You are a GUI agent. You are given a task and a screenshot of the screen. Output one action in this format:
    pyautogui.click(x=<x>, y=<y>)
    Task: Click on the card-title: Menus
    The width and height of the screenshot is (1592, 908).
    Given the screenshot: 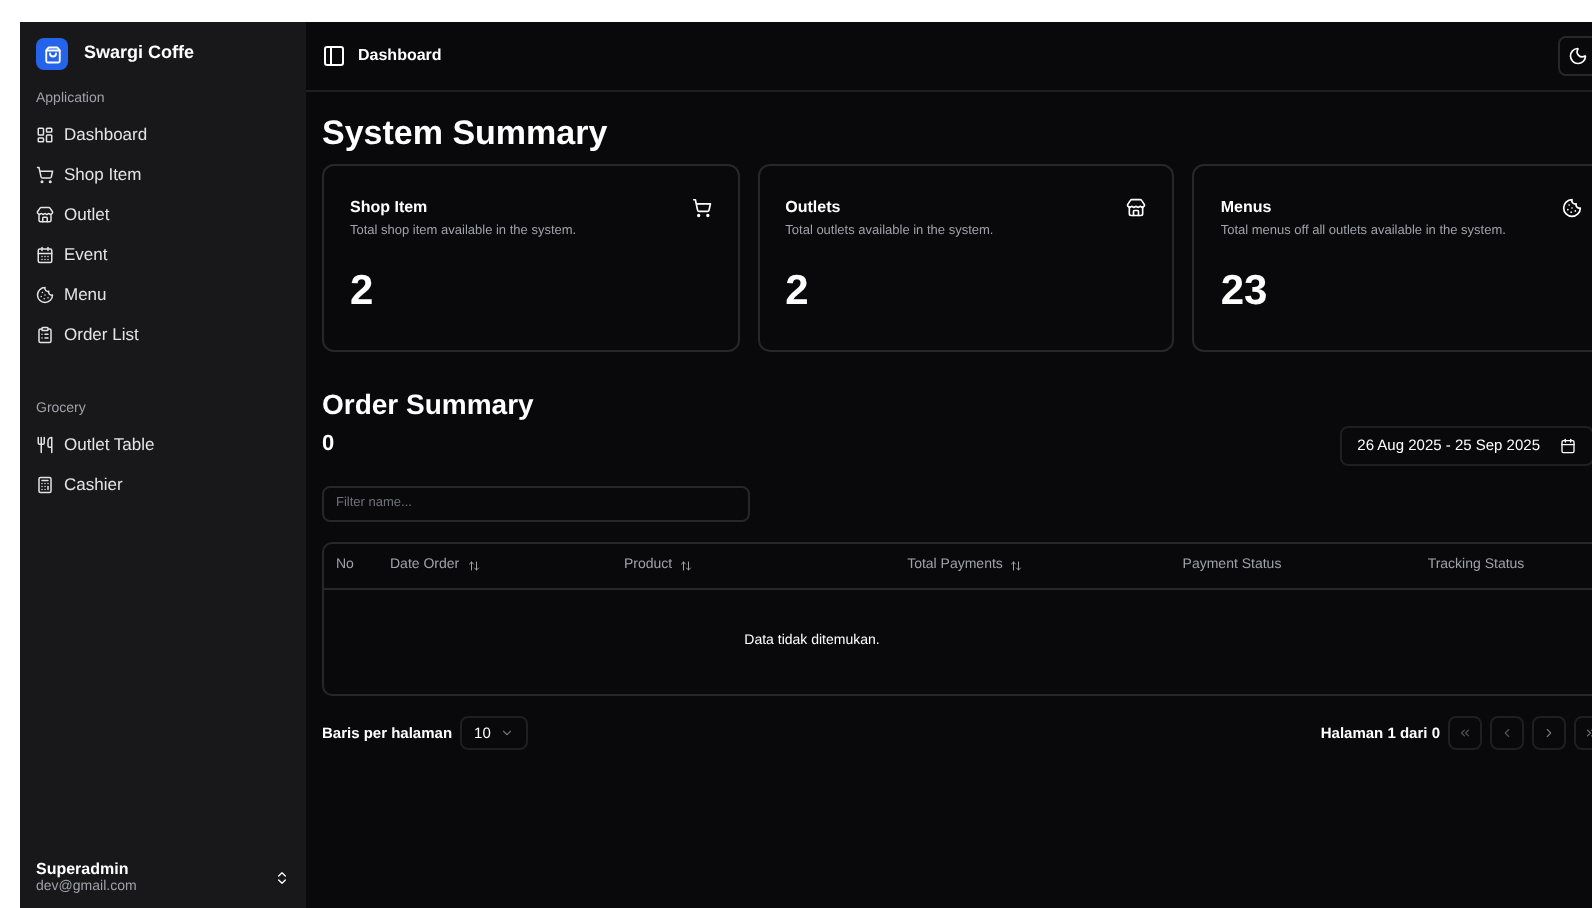 What is the action you would take?
    pyautogui.click(x=1246, y=207)
    